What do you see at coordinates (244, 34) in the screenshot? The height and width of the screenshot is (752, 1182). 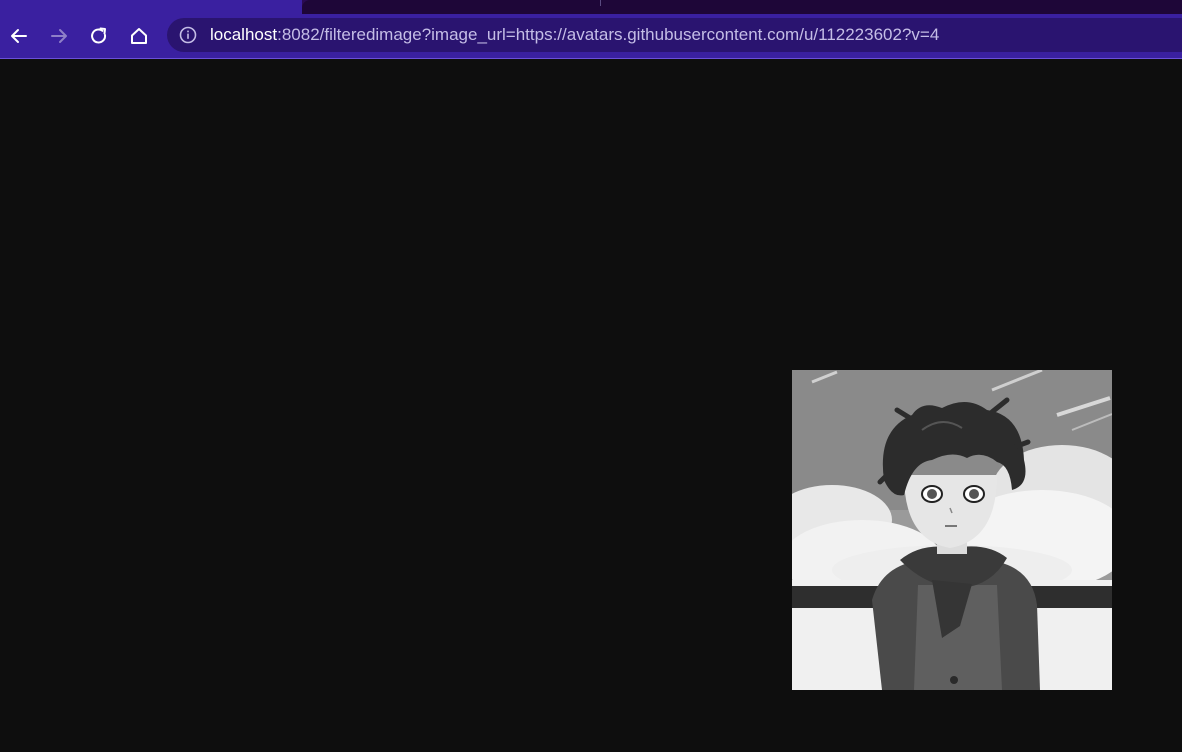 I see `url-host: localhost` at bounding box center [244, 34].